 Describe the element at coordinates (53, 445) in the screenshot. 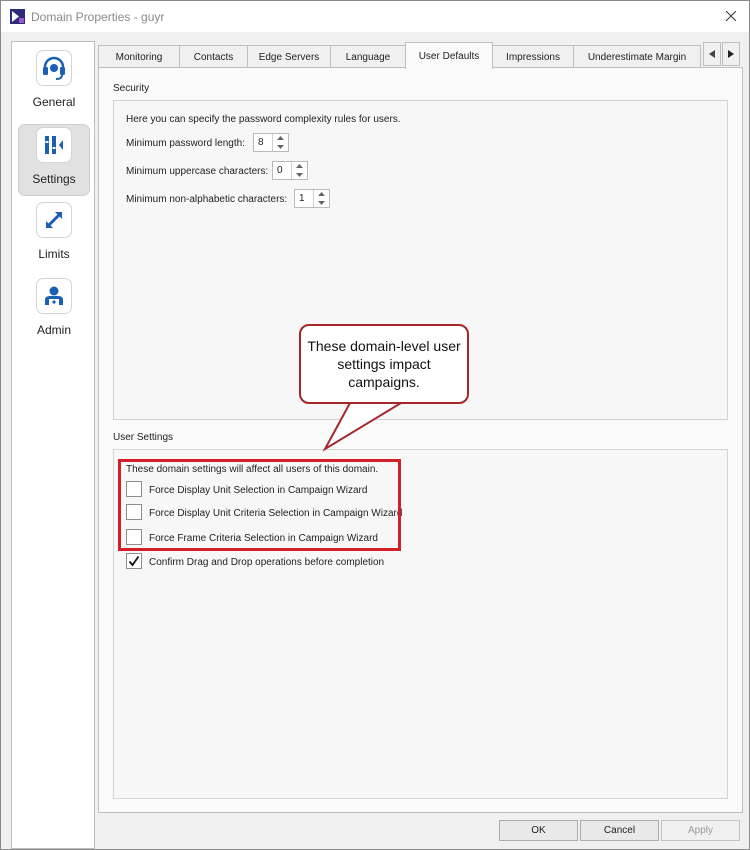

I see `category-nav: General Settings Limits Admin` at that location.